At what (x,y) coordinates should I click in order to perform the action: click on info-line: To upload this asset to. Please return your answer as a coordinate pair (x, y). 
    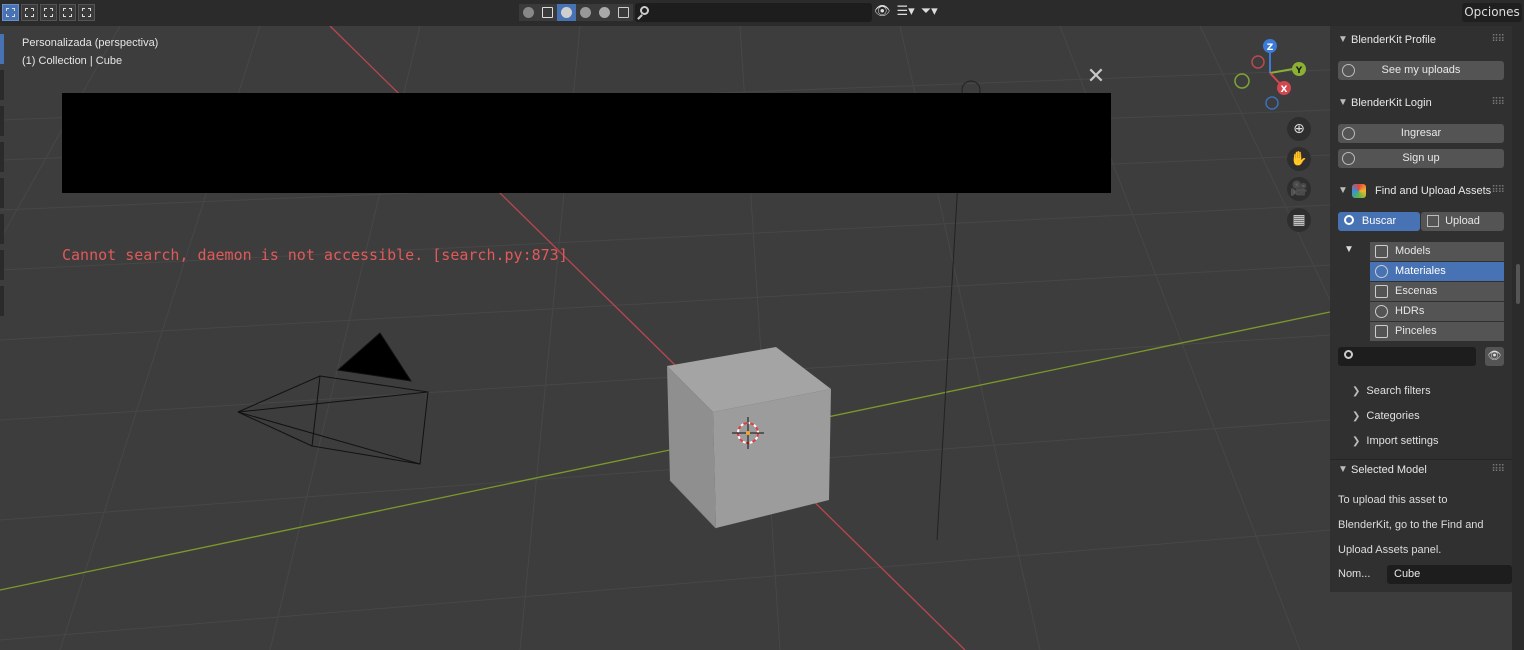
    Looking at the image, I should click on (1393, 500).